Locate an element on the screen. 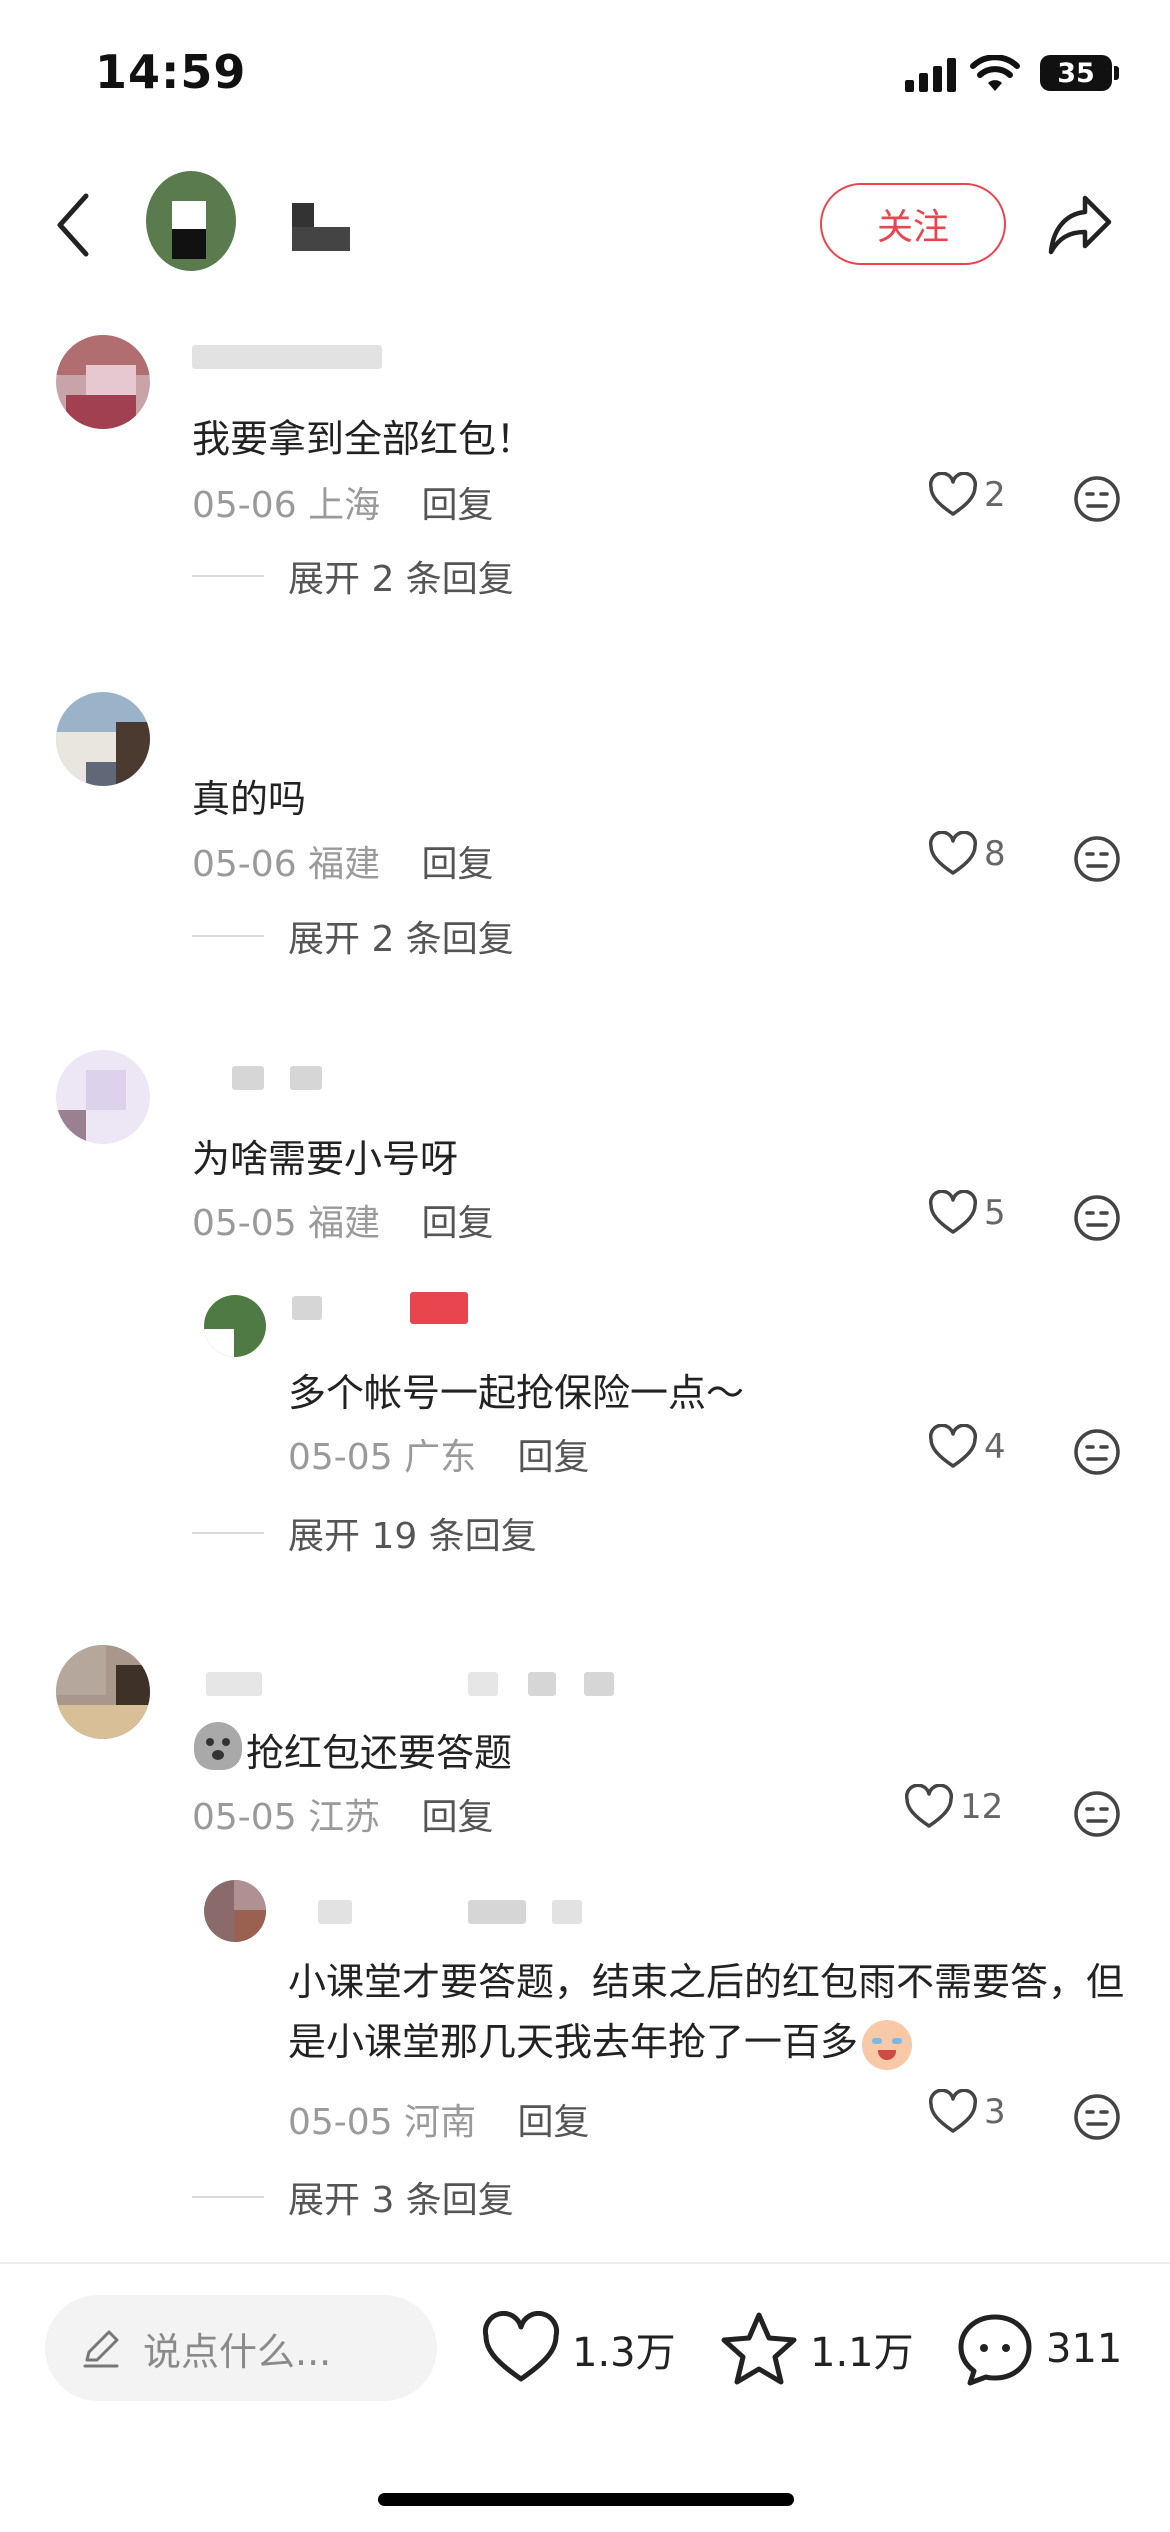 The width and height of the screenshot is (1170, 2532). like-button: 2 is located at coordinates (967, 495).